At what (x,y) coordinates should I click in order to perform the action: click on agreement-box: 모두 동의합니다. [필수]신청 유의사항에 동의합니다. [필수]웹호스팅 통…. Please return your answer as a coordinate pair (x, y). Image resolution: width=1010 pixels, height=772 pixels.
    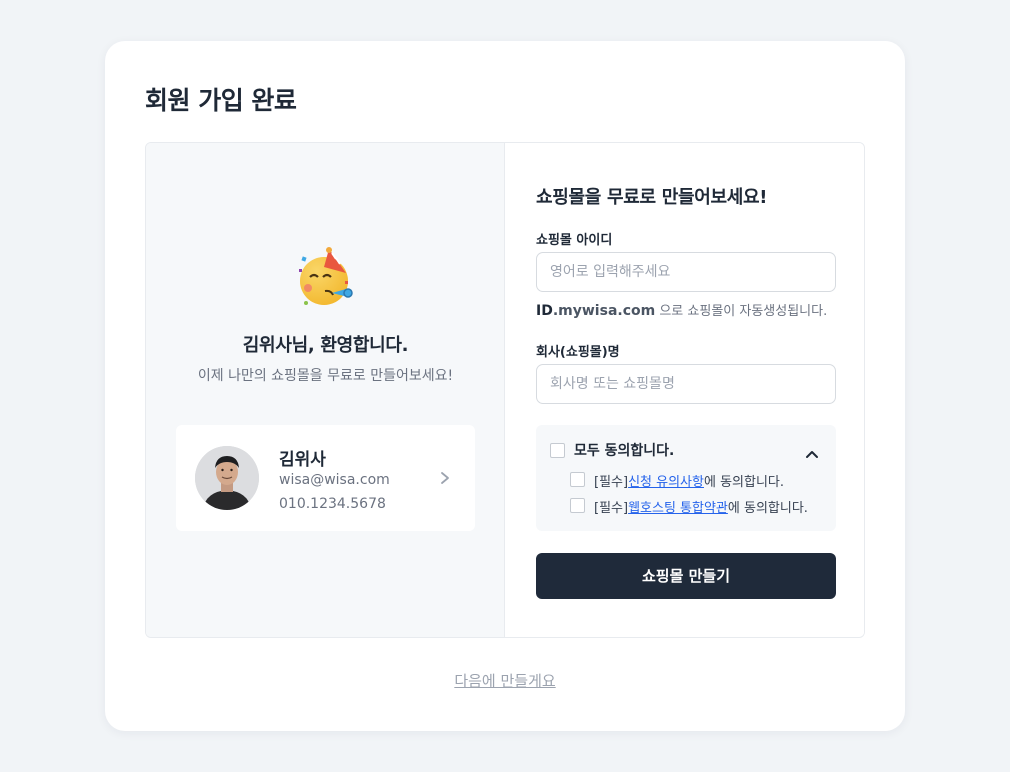
    Looking at the image, I should click on (686, 478).